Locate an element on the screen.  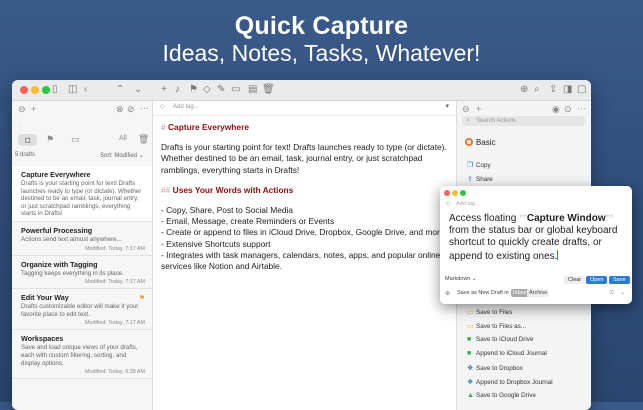
markdown-hash: ## is located at coordinates (166, 189).